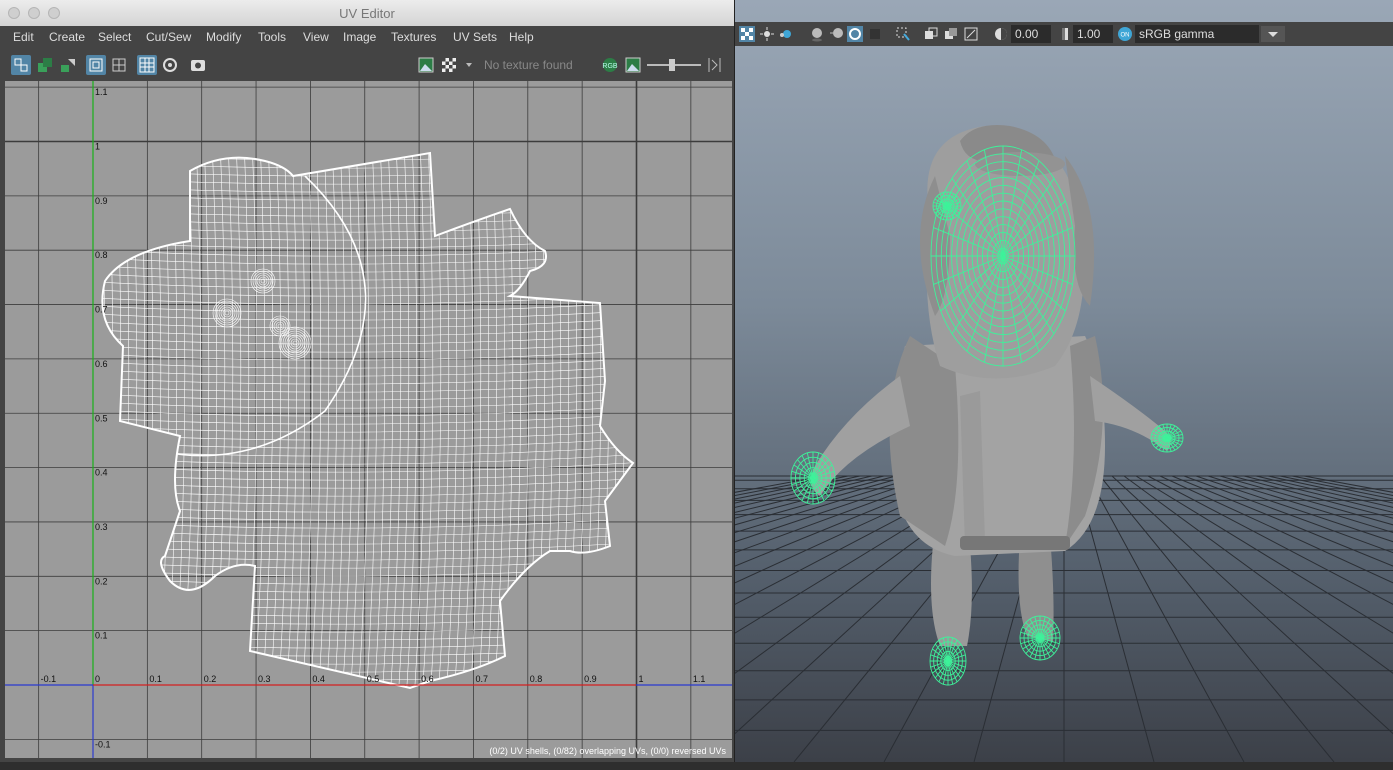 Image resolution: width=1393 pixels, height=770 pixels. Describe the element at coordinates (272, 37) in the screenshot. I see `menu-tools: Tools` at that location.